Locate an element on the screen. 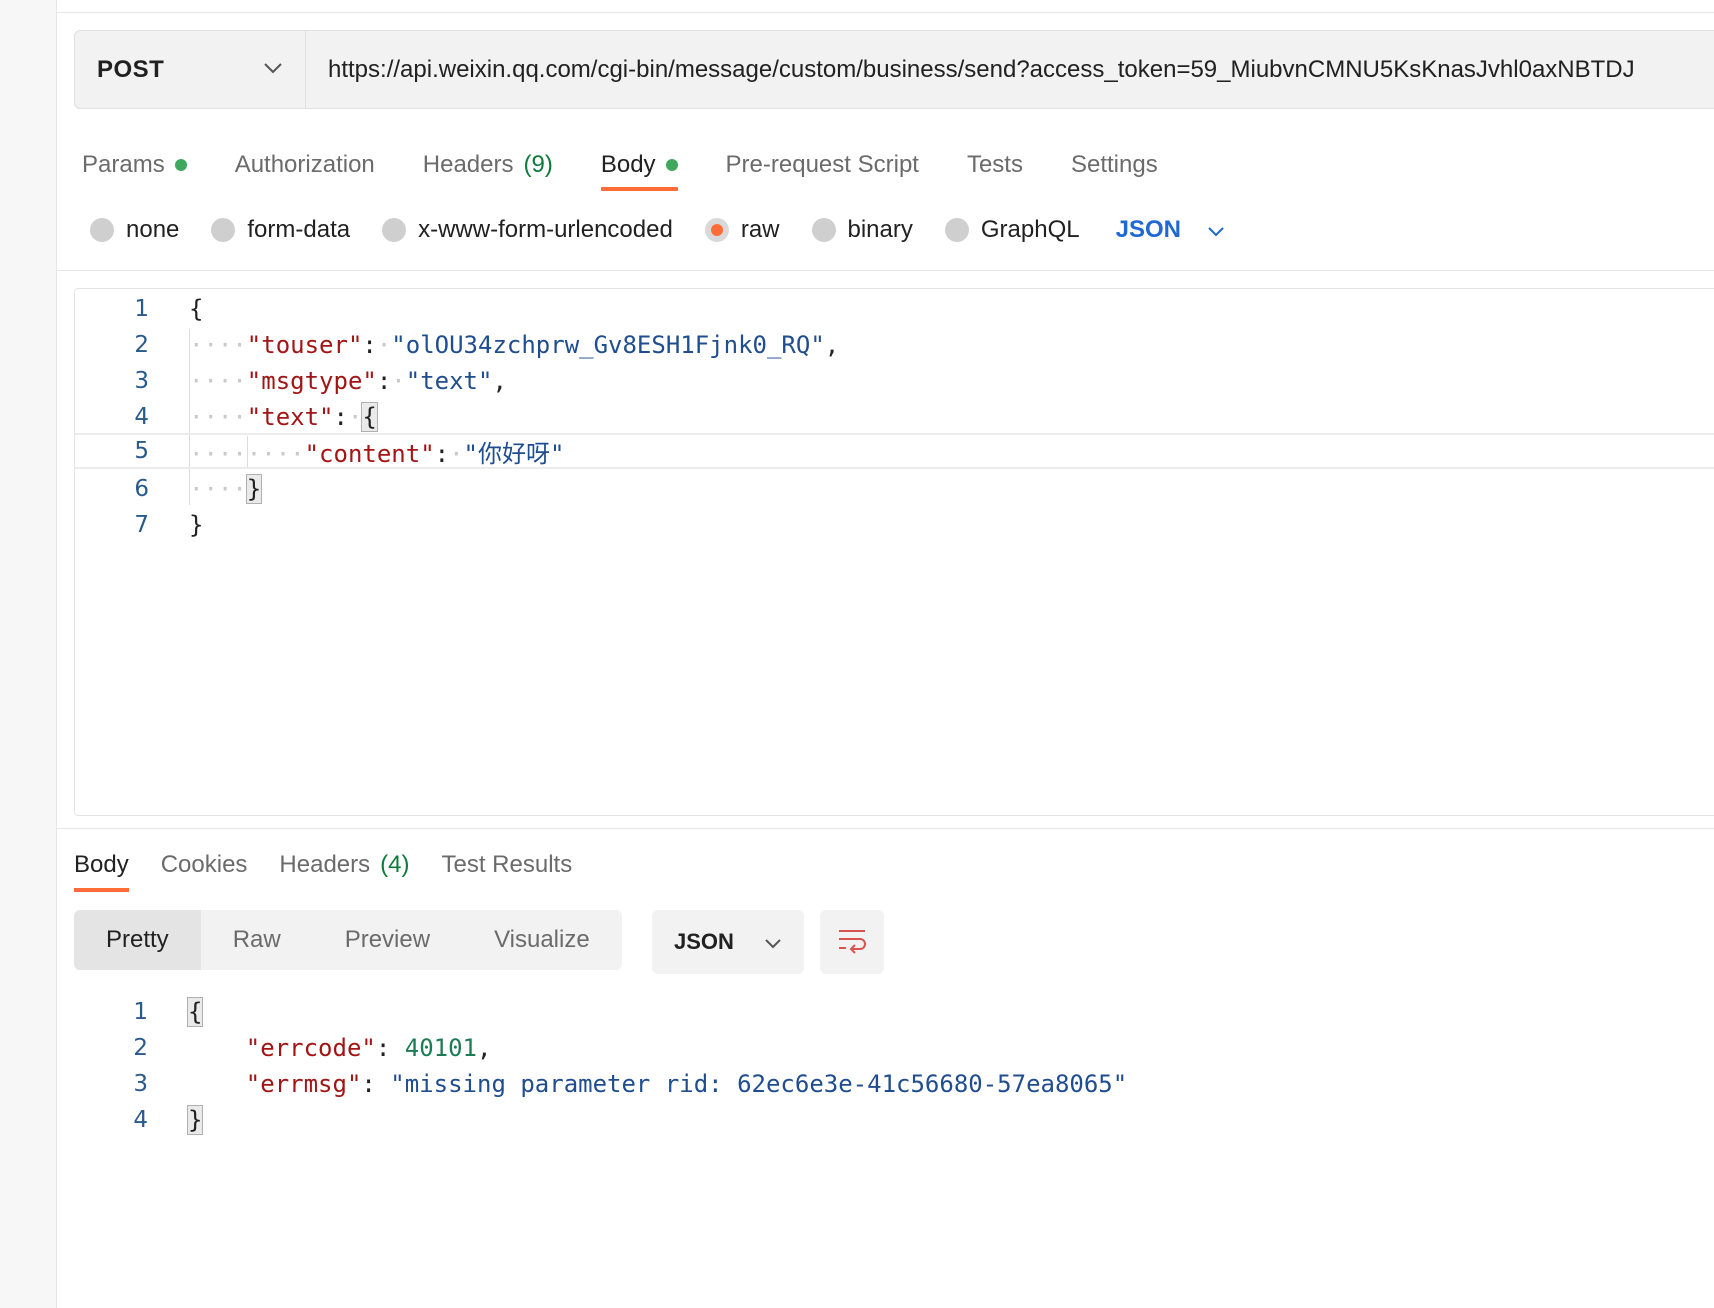 This screenshot has height=1308, width=1714. radio-binary: binary is located at coordinates (862, 230).